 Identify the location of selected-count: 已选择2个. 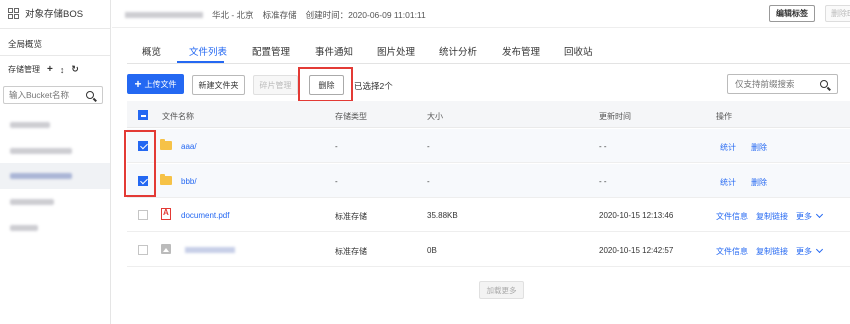
(373, 86).